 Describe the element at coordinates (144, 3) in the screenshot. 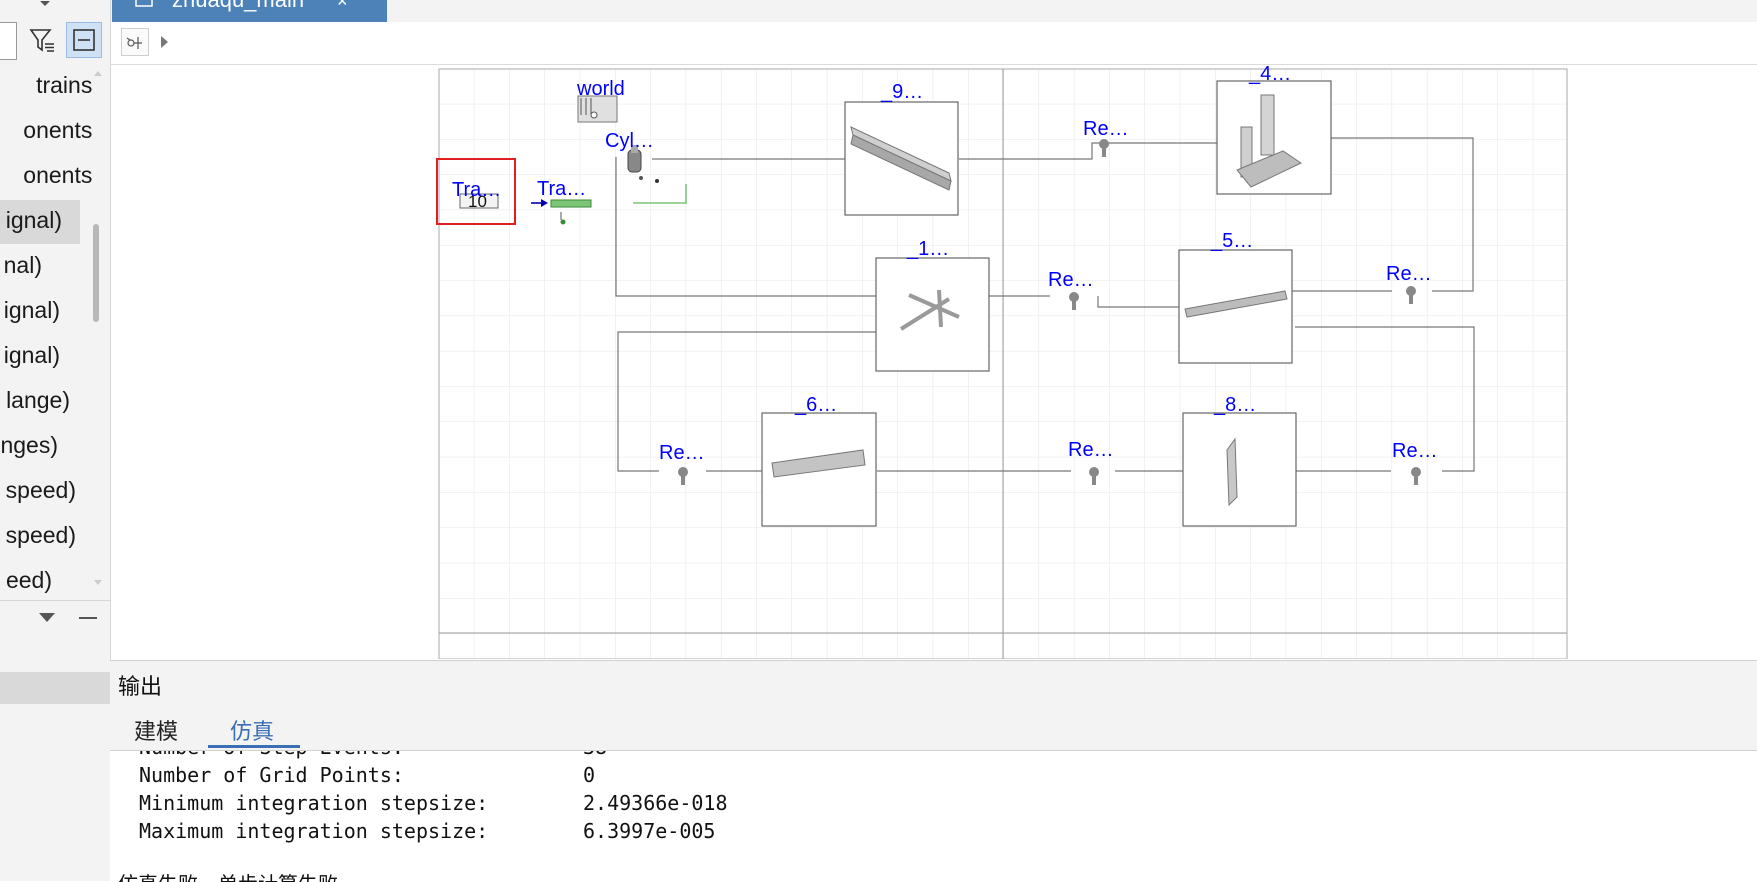

I see `model-file-icon` at that location.